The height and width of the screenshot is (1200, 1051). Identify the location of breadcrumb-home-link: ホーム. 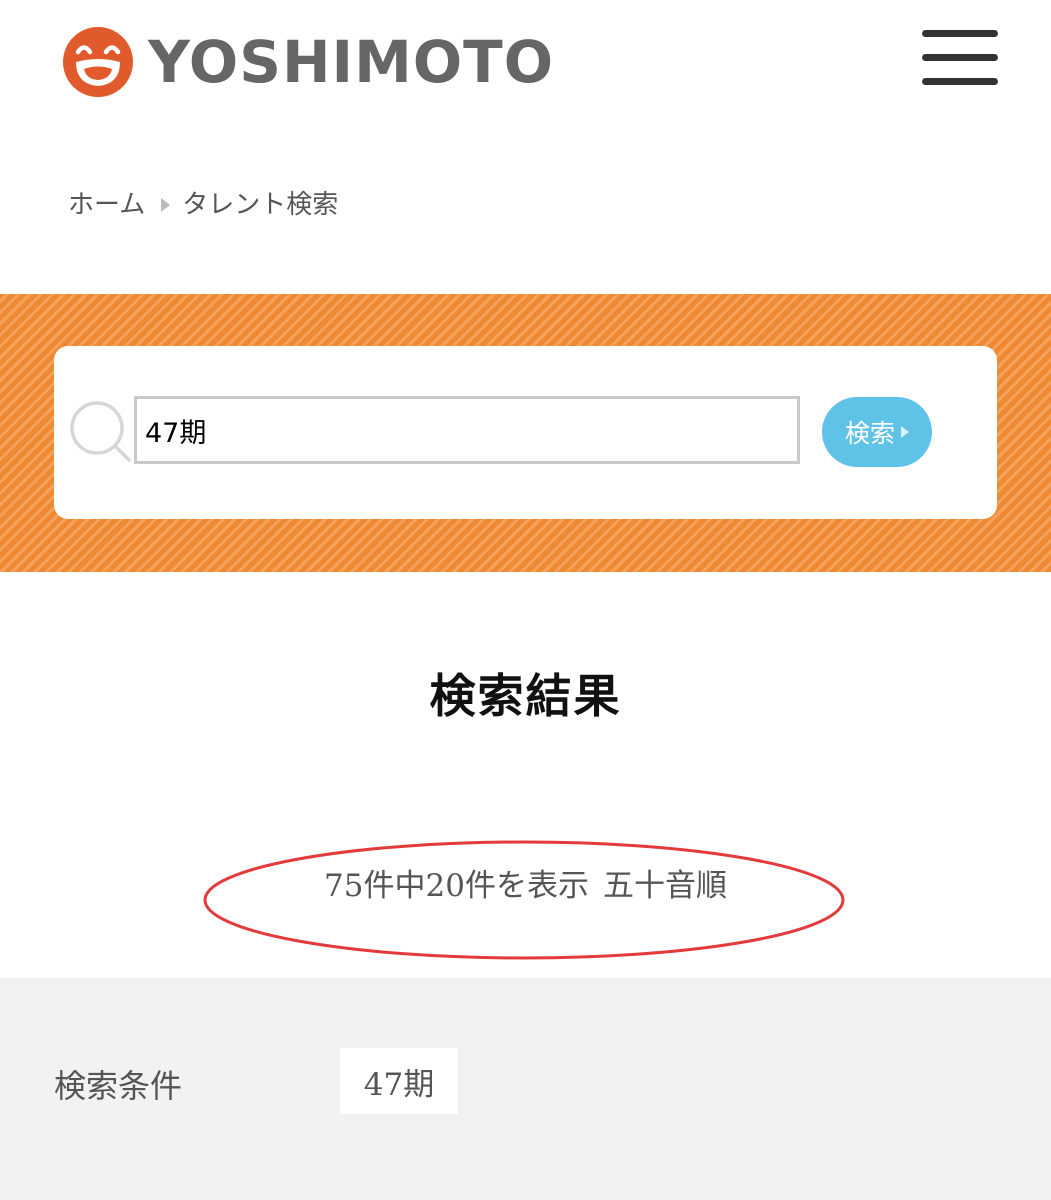
(106, 202).